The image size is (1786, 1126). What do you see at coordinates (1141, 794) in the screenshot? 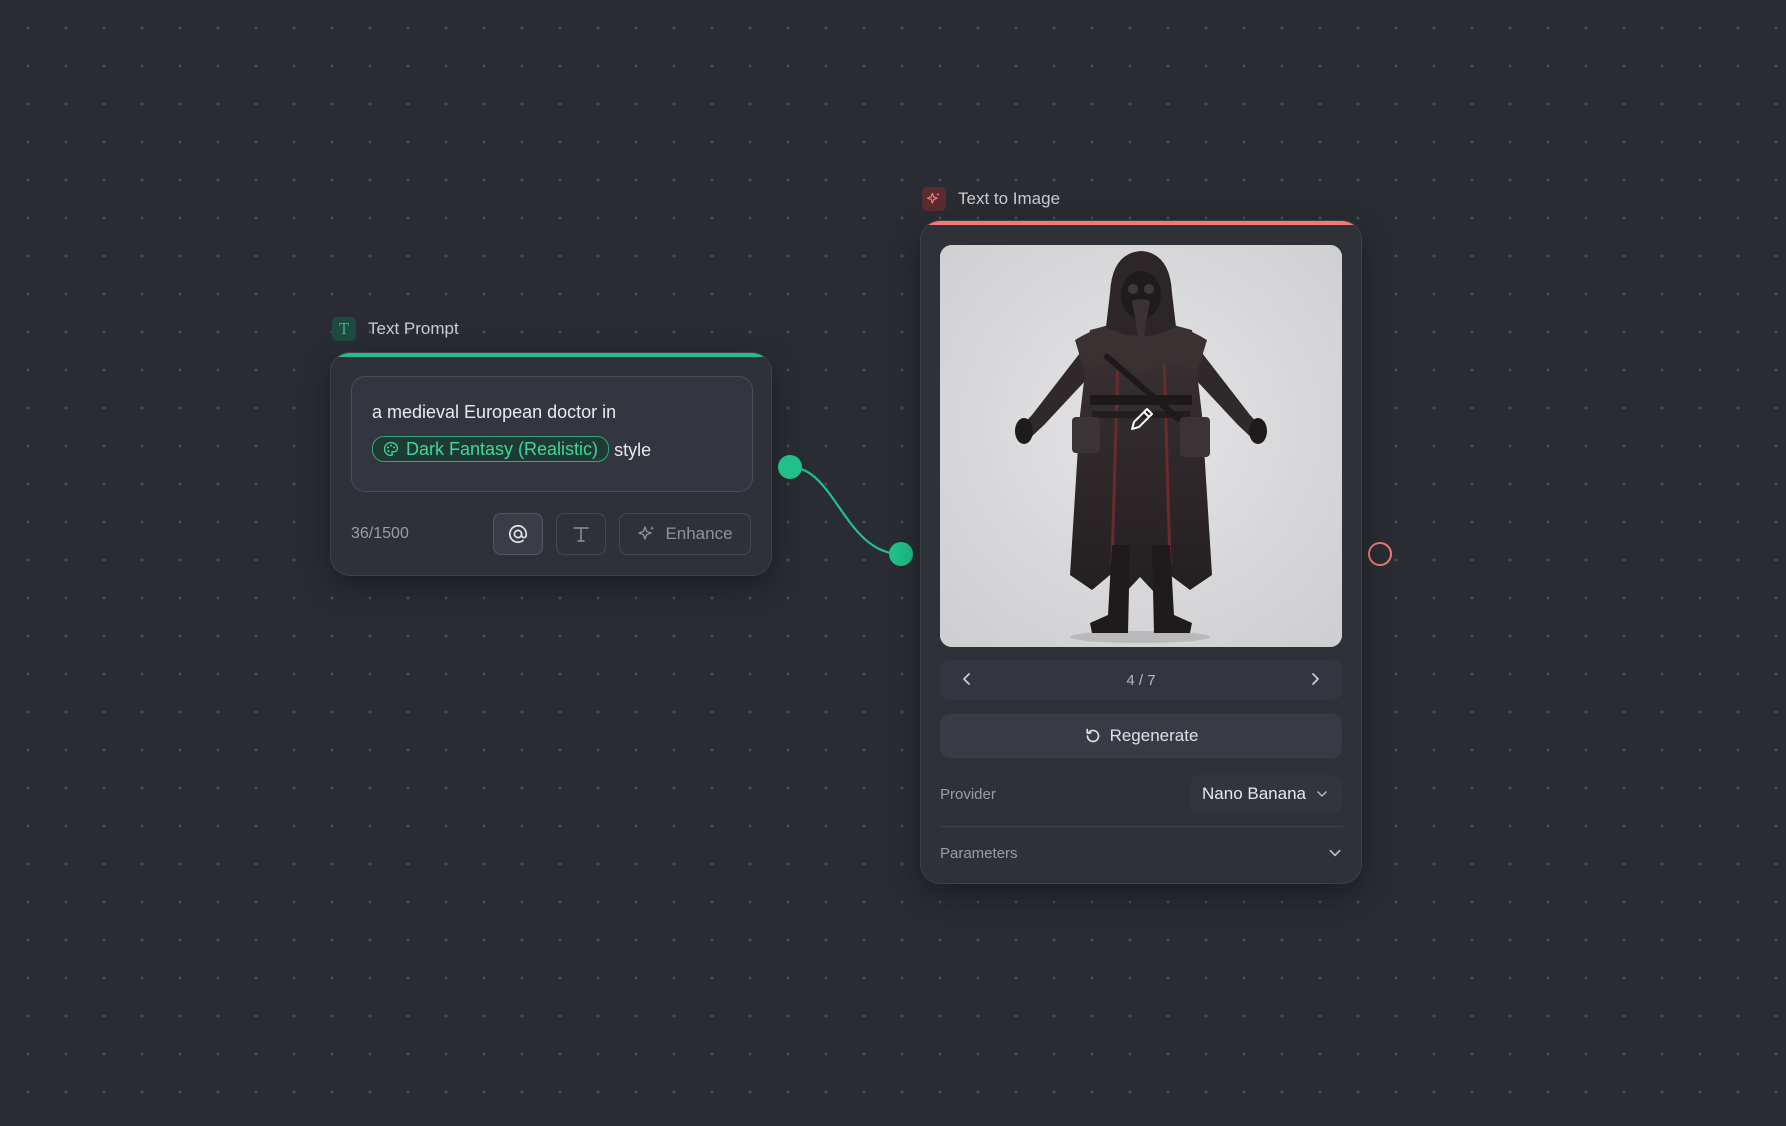
I see `provider-row: Provider Nano Banana` at bounding box center [1141, 794].